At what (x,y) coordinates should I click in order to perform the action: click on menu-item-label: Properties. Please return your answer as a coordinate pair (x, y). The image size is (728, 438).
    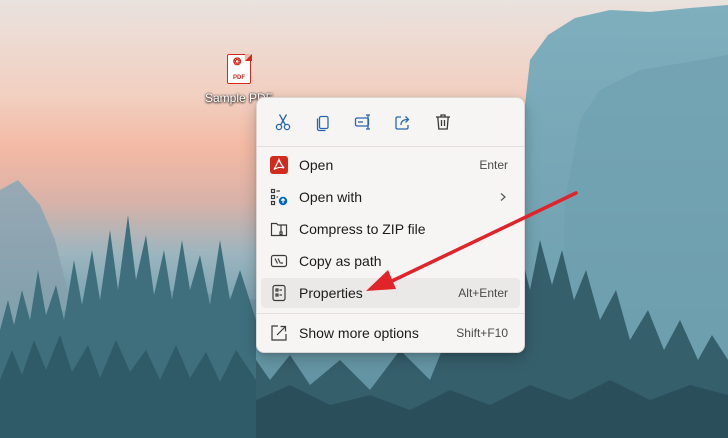
    Looking at the image, I should click on (331, 293).